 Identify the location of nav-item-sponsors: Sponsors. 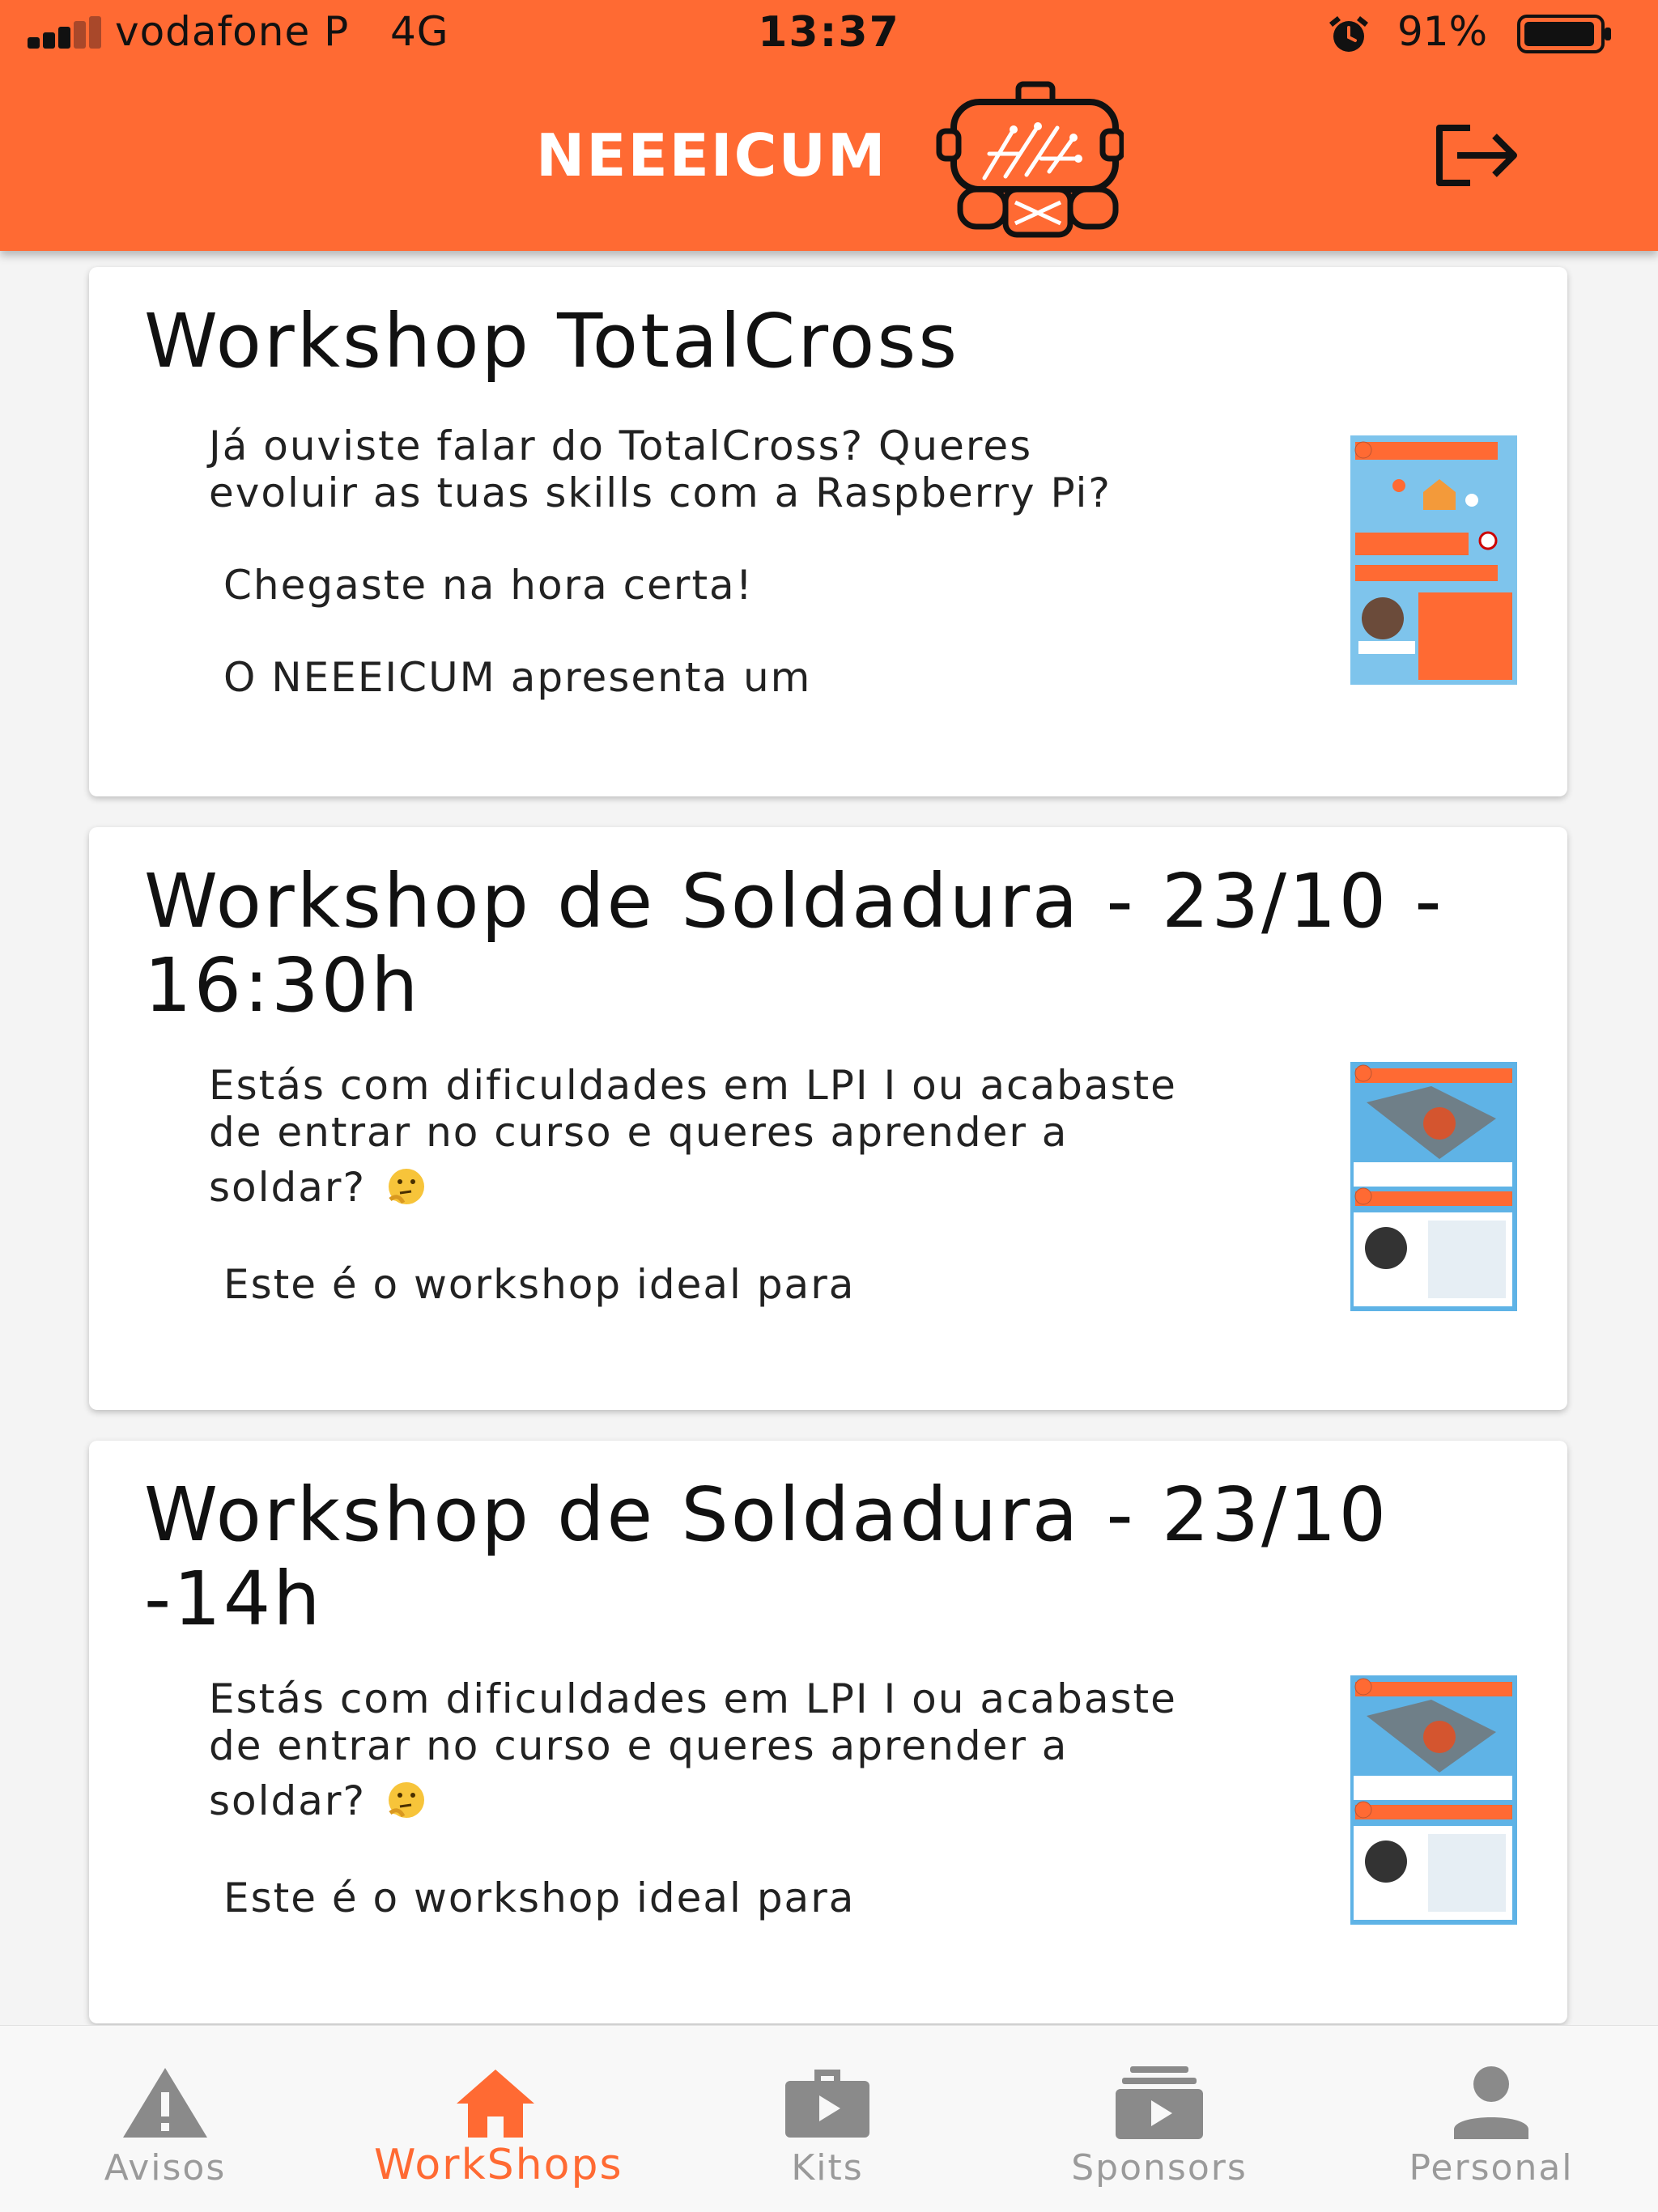
(1159, 2119).